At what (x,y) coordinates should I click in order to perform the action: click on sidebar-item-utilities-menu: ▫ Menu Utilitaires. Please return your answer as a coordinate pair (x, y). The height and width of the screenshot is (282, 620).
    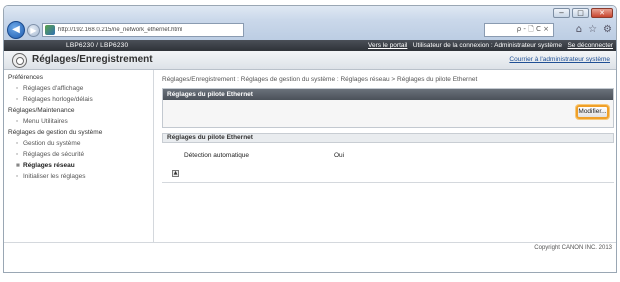
    Looking at the image, I should click on (42, 121).